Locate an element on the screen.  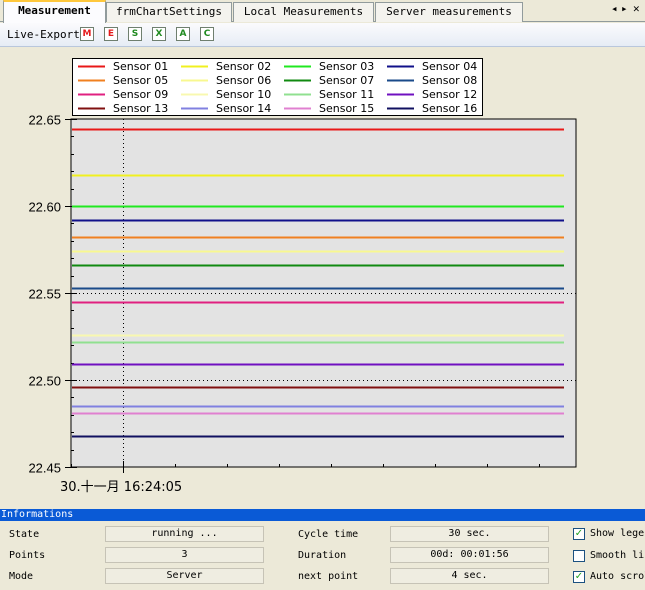
toolbar: Live-Export MESXAC is located at coordinates (322, 35).